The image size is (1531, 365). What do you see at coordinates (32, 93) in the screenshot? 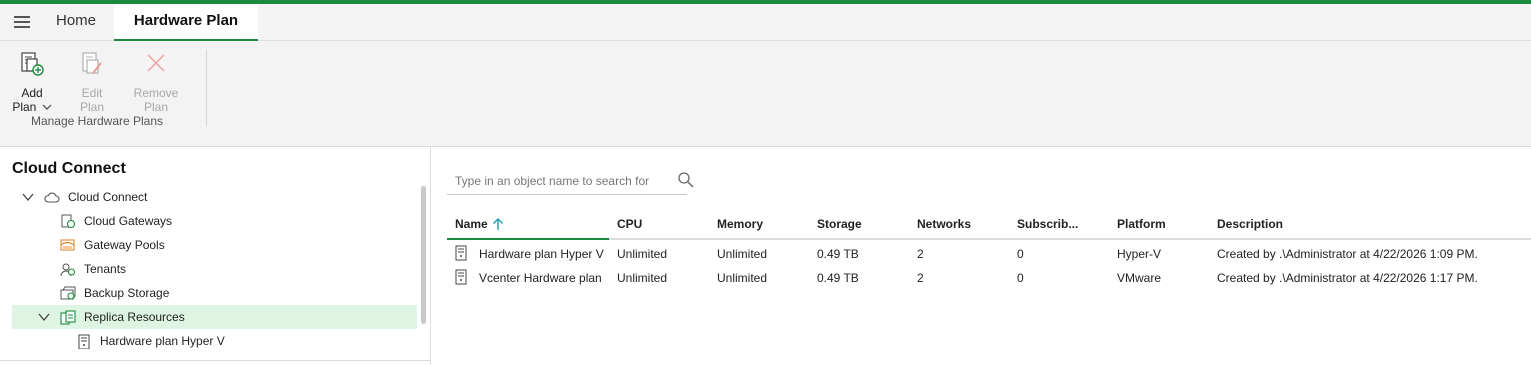
I see `add-plan-label-1: Add` at bounding box center [32, 93].